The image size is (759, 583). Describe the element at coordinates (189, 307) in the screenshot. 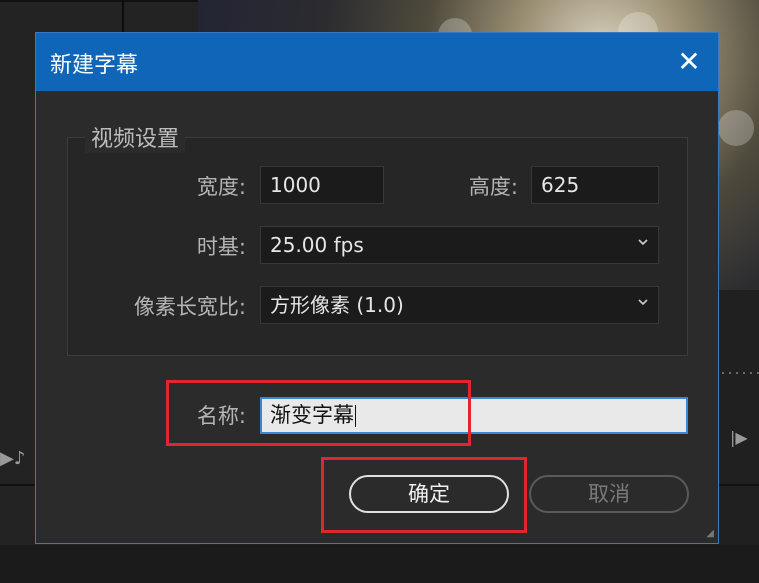

I see `pixel-aspect-label: 像素长宽比:` at that location.